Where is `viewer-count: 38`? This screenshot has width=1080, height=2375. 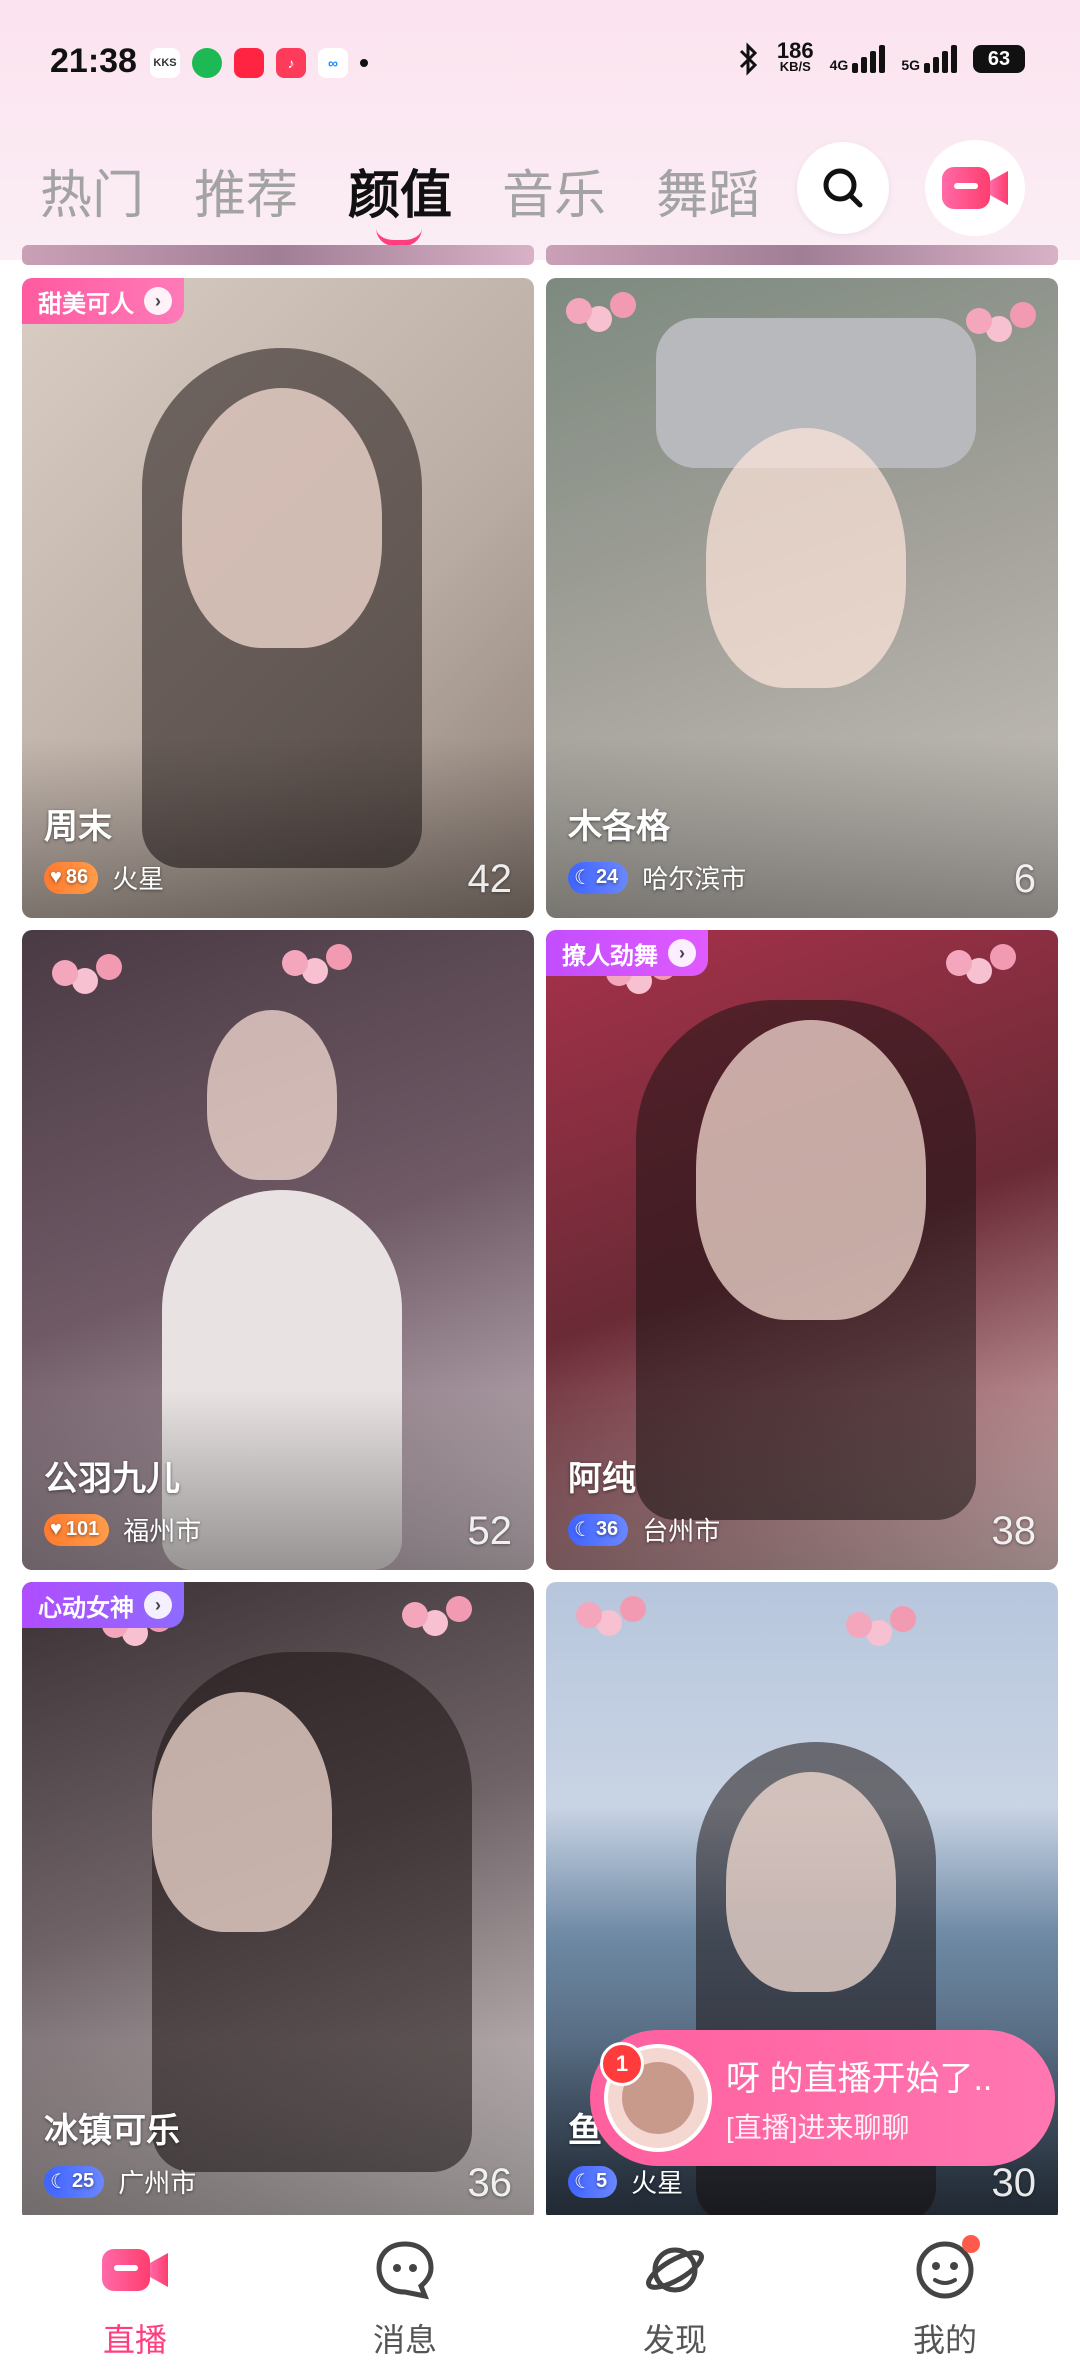
viewer-count: 38 is located at coordinates (1014, 1531).